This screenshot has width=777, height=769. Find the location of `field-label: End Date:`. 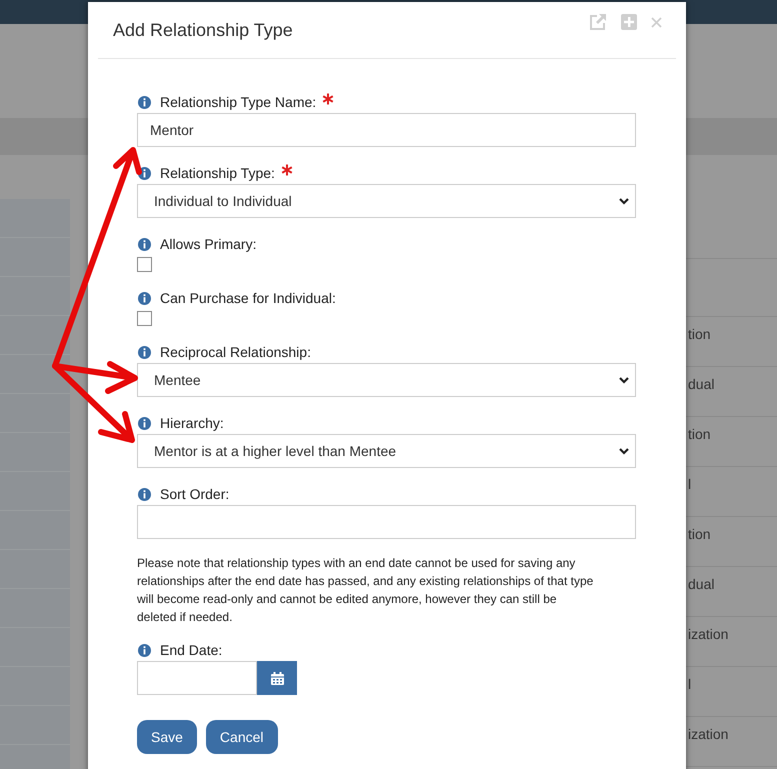

field-label: End Date: is located at coordinates (191, 650).